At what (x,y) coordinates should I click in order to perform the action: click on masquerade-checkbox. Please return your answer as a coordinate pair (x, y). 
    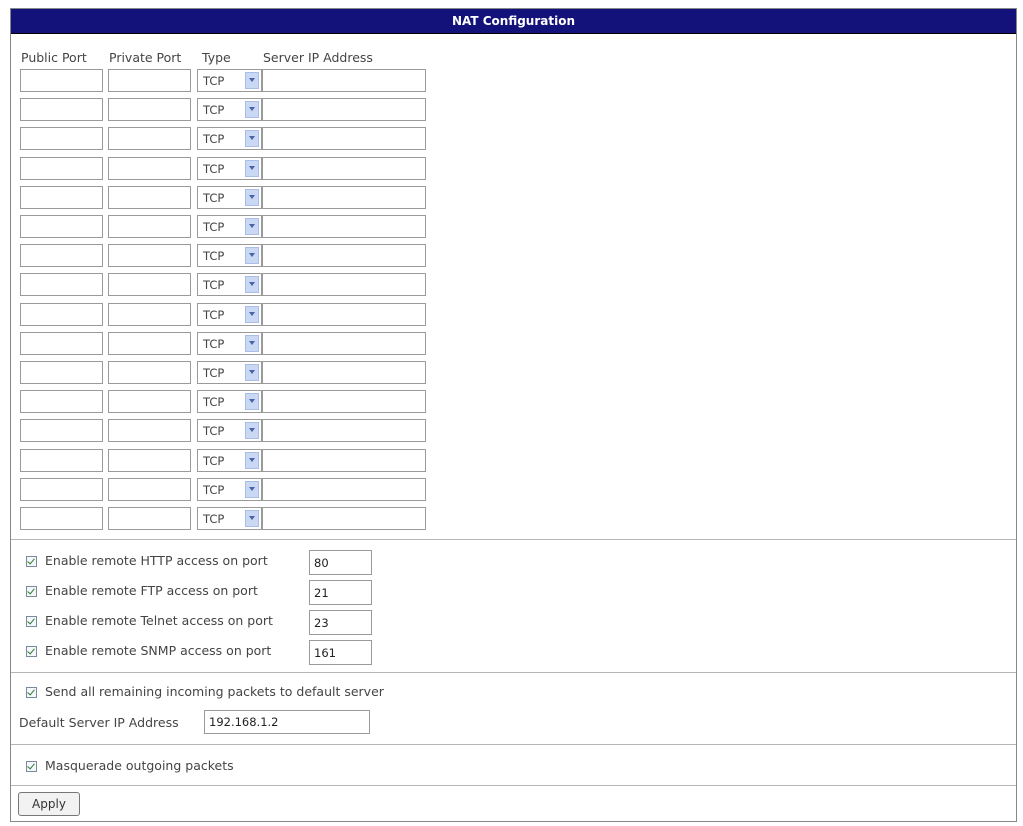
    Looking at the image, I should click on (31, 766).